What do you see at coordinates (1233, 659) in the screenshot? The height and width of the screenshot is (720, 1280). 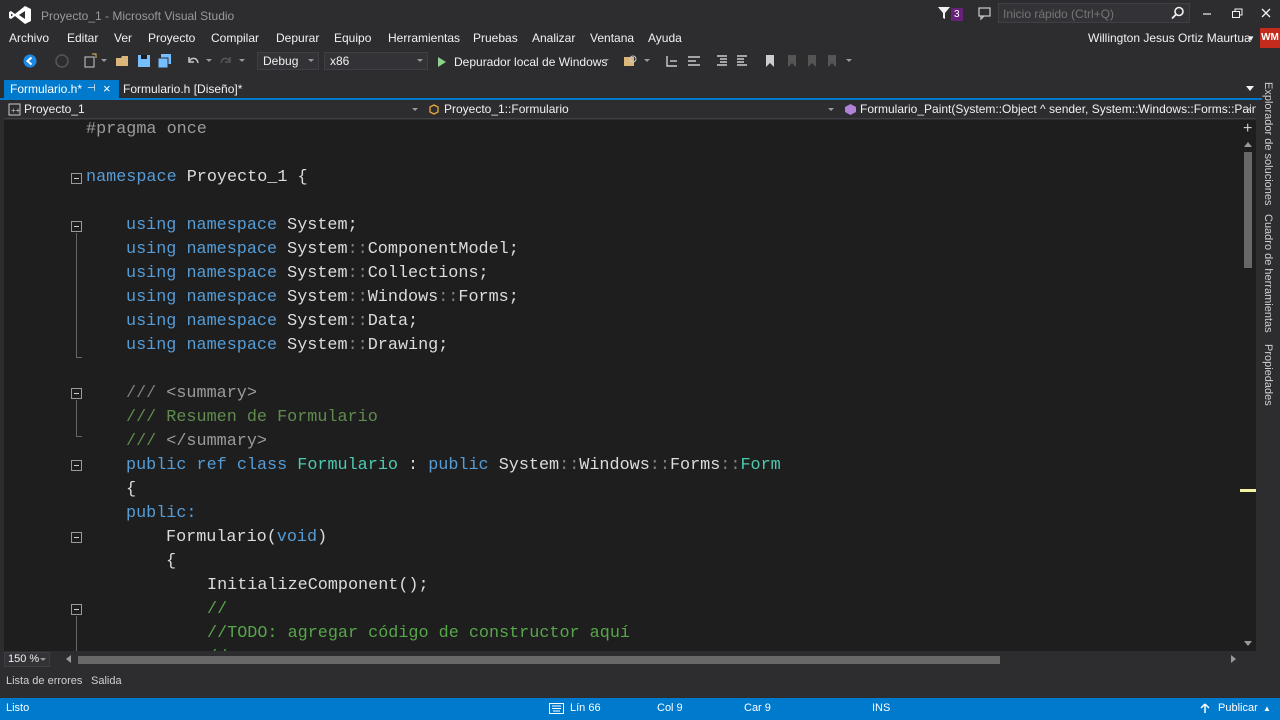 I see `scroll-right-icon` at bounding box center [1233, 659].